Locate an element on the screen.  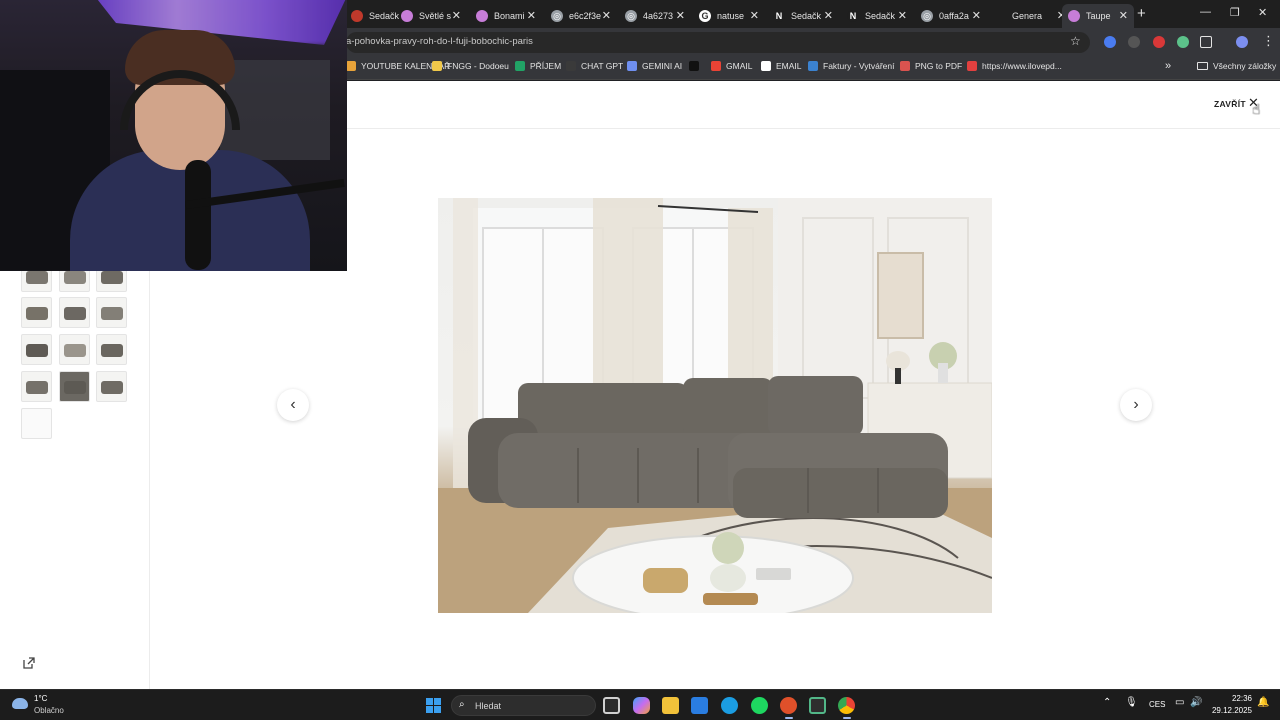
tab-label: 0affa2a is located at coordinates (954, 16).